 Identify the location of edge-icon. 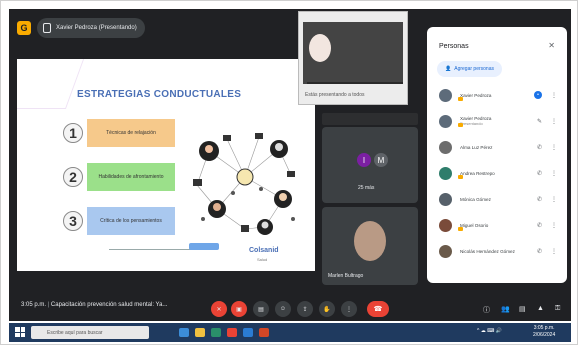
(216, 332).